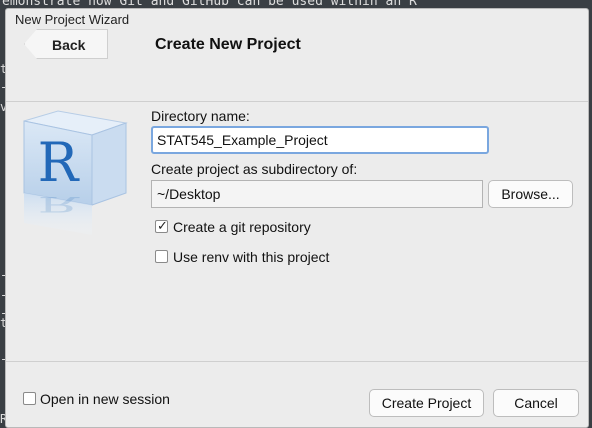 Image resolution: width=592 pixels, height=428 pixels. What do you see at coordinates (242, 227) in the screenshot?
I see `git-repo-label: Create a git repository` at bounding box center [242, 227].